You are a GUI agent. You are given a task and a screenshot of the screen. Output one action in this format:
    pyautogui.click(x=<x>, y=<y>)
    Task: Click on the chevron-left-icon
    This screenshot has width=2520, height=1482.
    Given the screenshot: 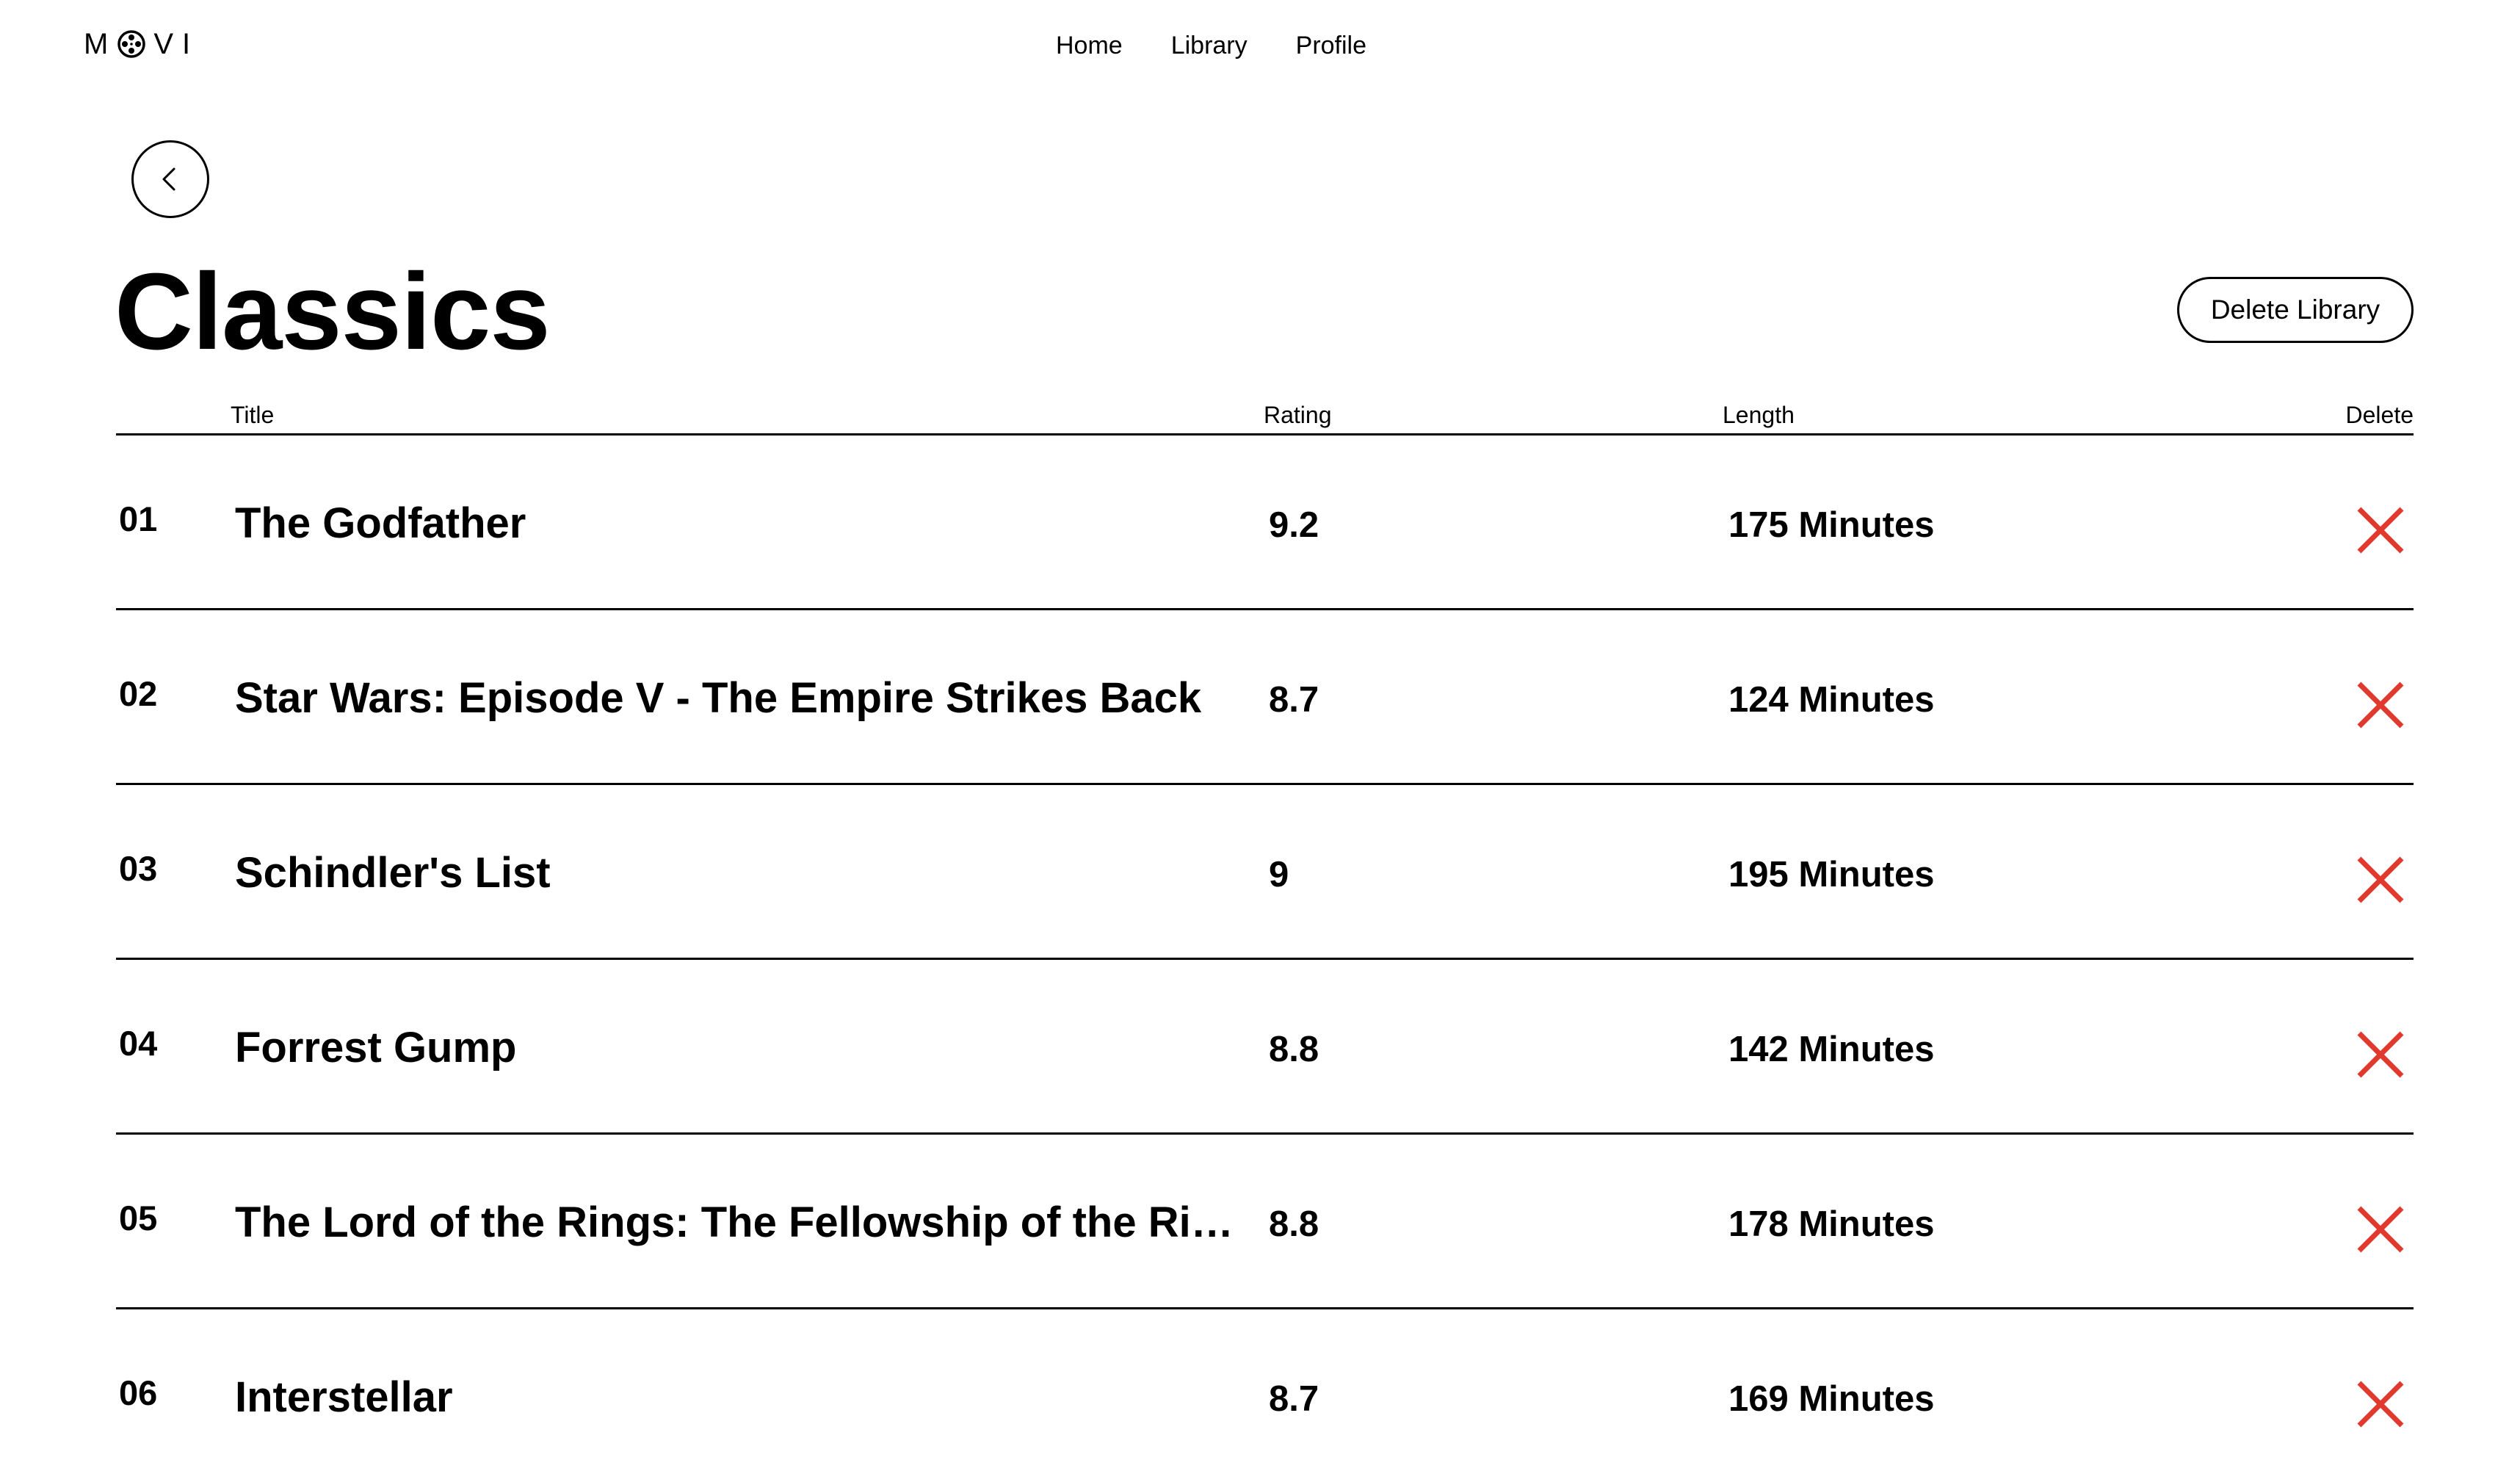 What is the action you would take?
    pyautogui.click(x=169, y=179)
    